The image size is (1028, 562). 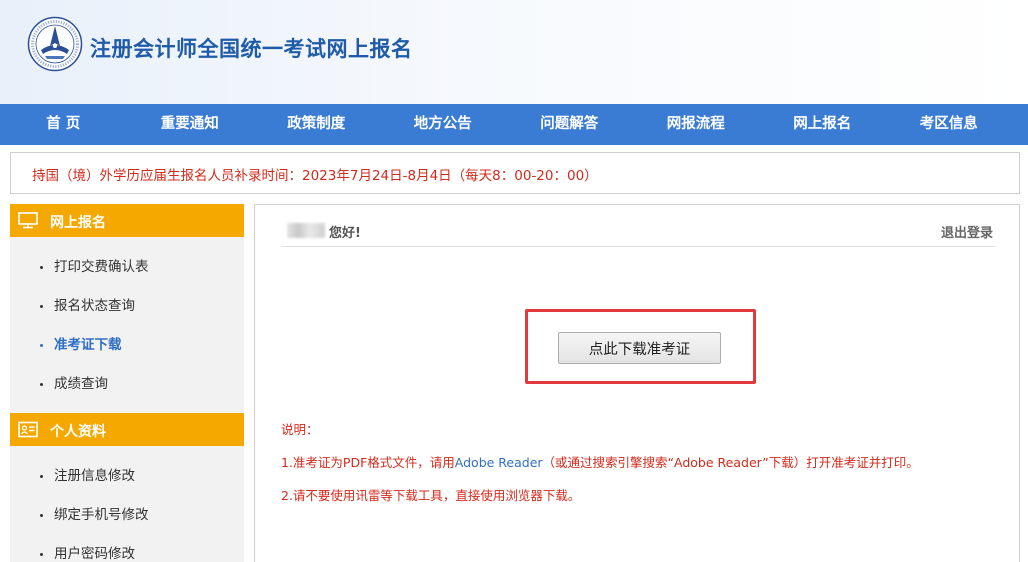 I want to click on sidebar-item-change-password: 用户密码修改, so click(x=127, y=548).